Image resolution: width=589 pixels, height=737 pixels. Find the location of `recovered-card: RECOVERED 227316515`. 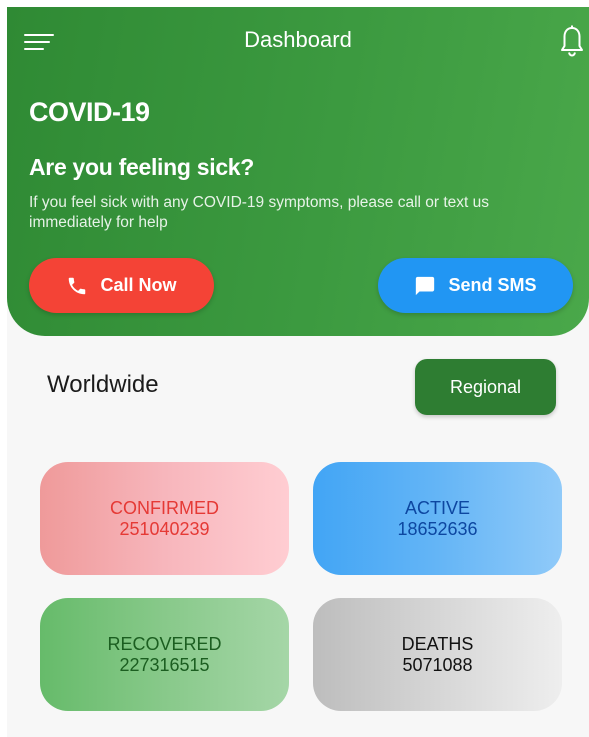

recovered-card: RECOVERED 227316515 is located at coordinates (164, 654).